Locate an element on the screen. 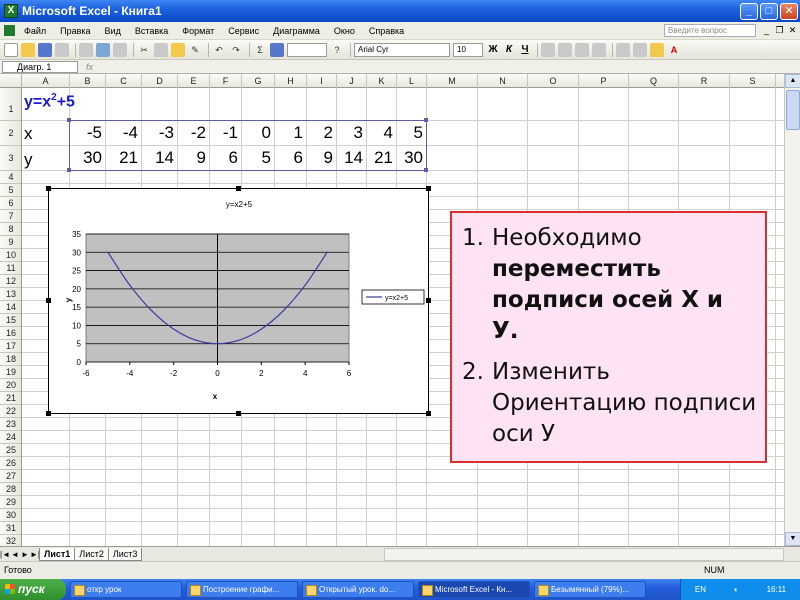 The height and width of the screenshot is (600, 800). cell-a2-x-label: x is located at coordinates (28, 134).